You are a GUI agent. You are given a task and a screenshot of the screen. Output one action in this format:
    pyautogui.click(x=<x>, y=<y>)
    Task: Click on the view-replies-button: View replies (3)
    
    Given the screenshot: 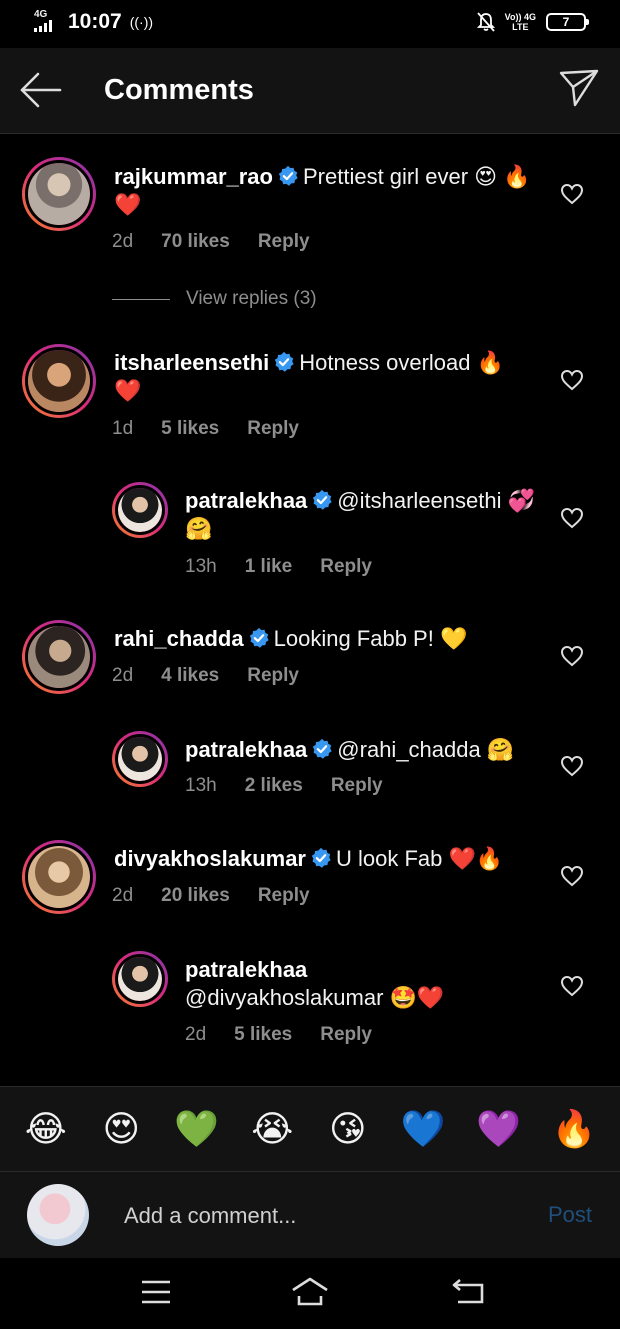 What is the action you would take?
    pyautogui.click(x=214, y=299)
    